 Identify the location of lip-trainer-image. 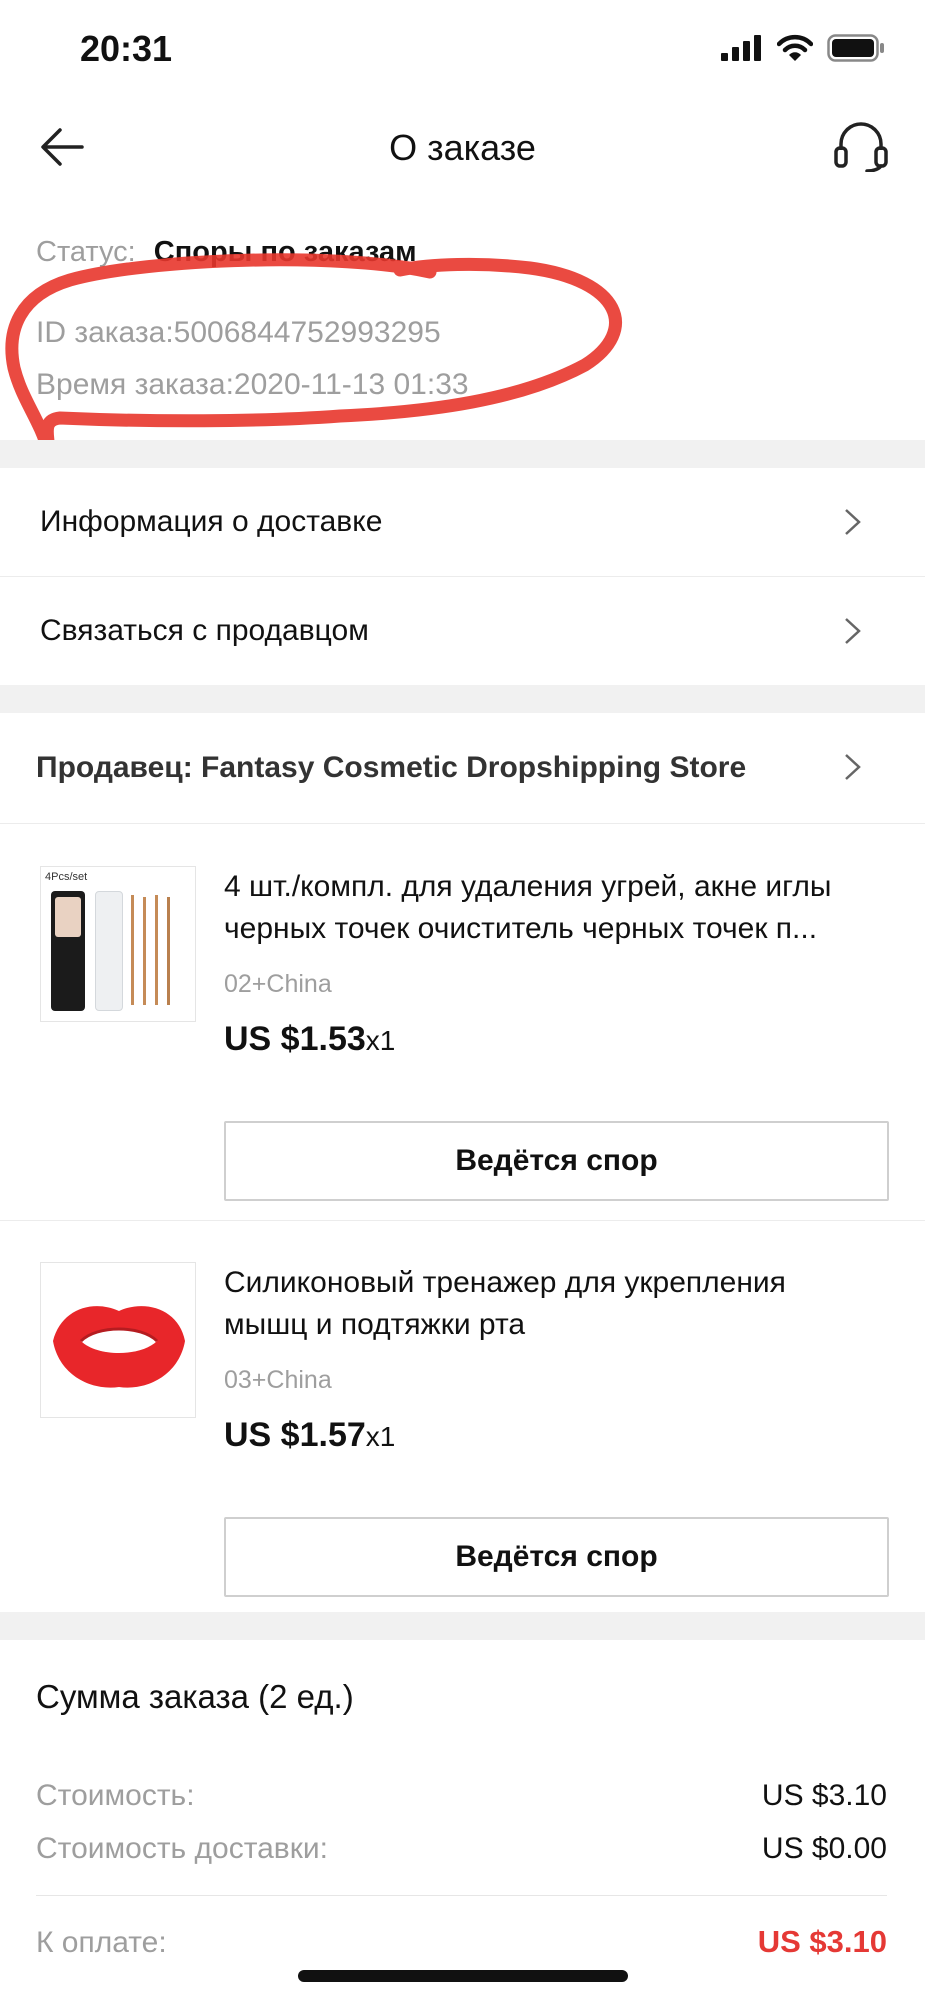
(119, 1347).